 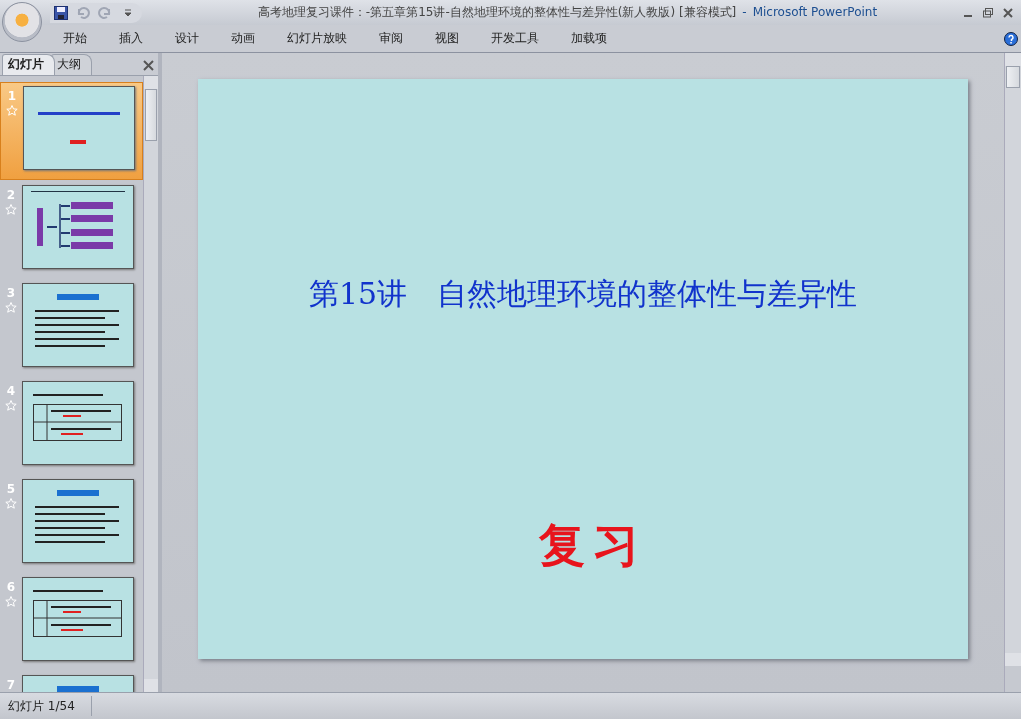 What do you see at coordinates (593, 545) in the screenshot?
I see `slide-subtitle: 复习` at bounding box center [593, 545].